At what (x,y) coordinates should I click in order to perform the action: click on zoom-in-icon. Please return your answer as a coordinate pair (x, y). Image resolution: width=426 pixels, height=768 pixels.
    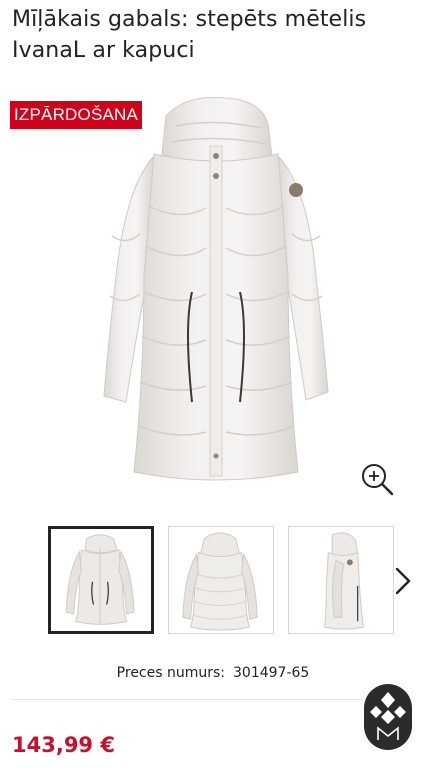
    Looking at the image, I should click on (377, 479).